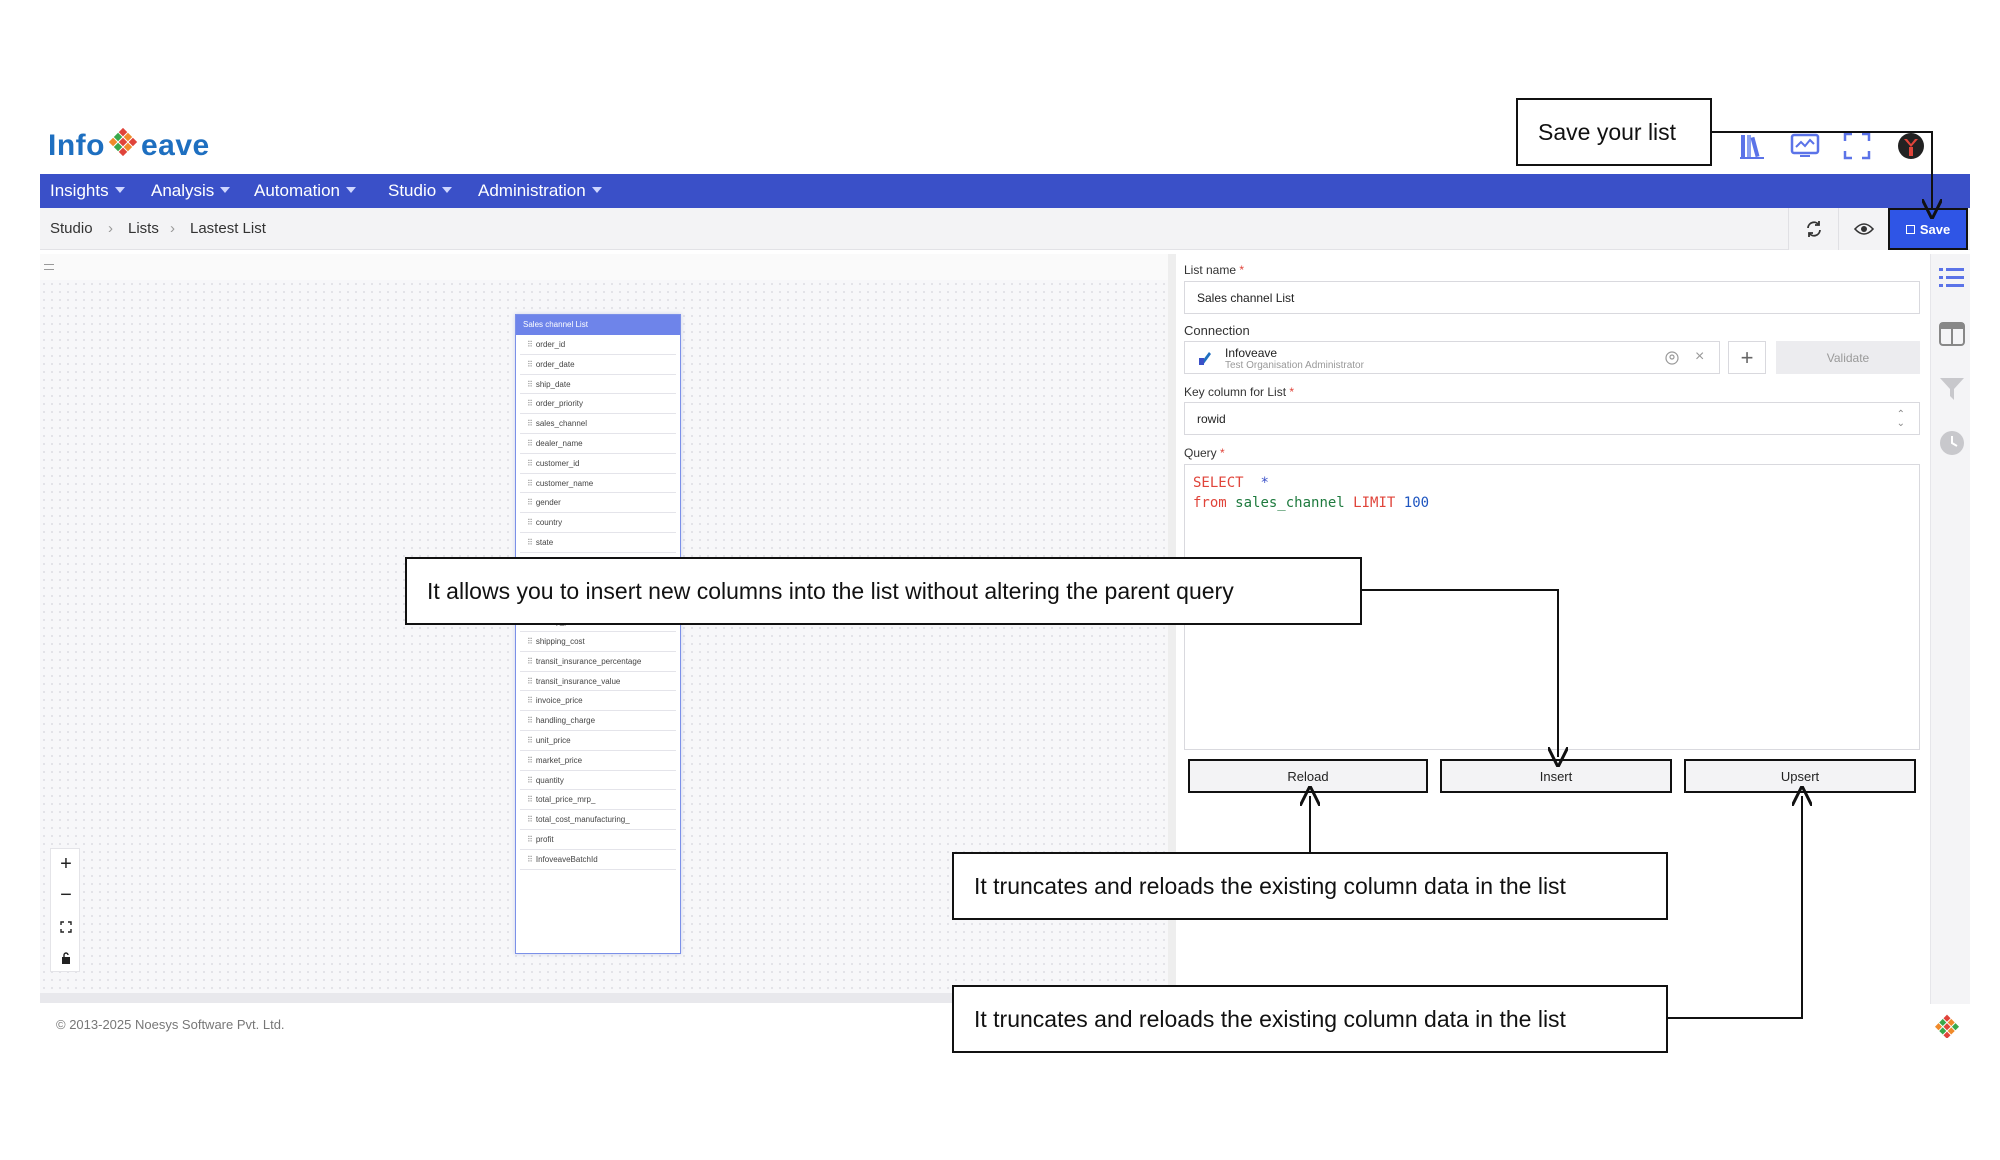 The image size is (2000, 1160). What do you see at coordinates (1460, 673) in the screenshot?
I see `insert-connector` at bounding box center [1460, 673].